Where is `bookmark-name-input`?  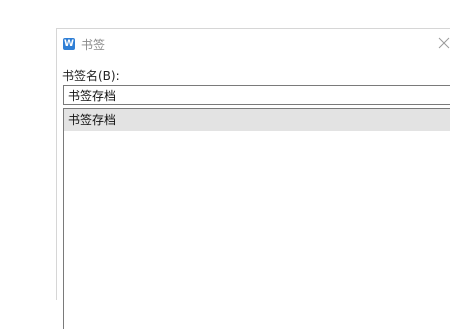 bookmark-name-input is located at coordinates (256, 95).